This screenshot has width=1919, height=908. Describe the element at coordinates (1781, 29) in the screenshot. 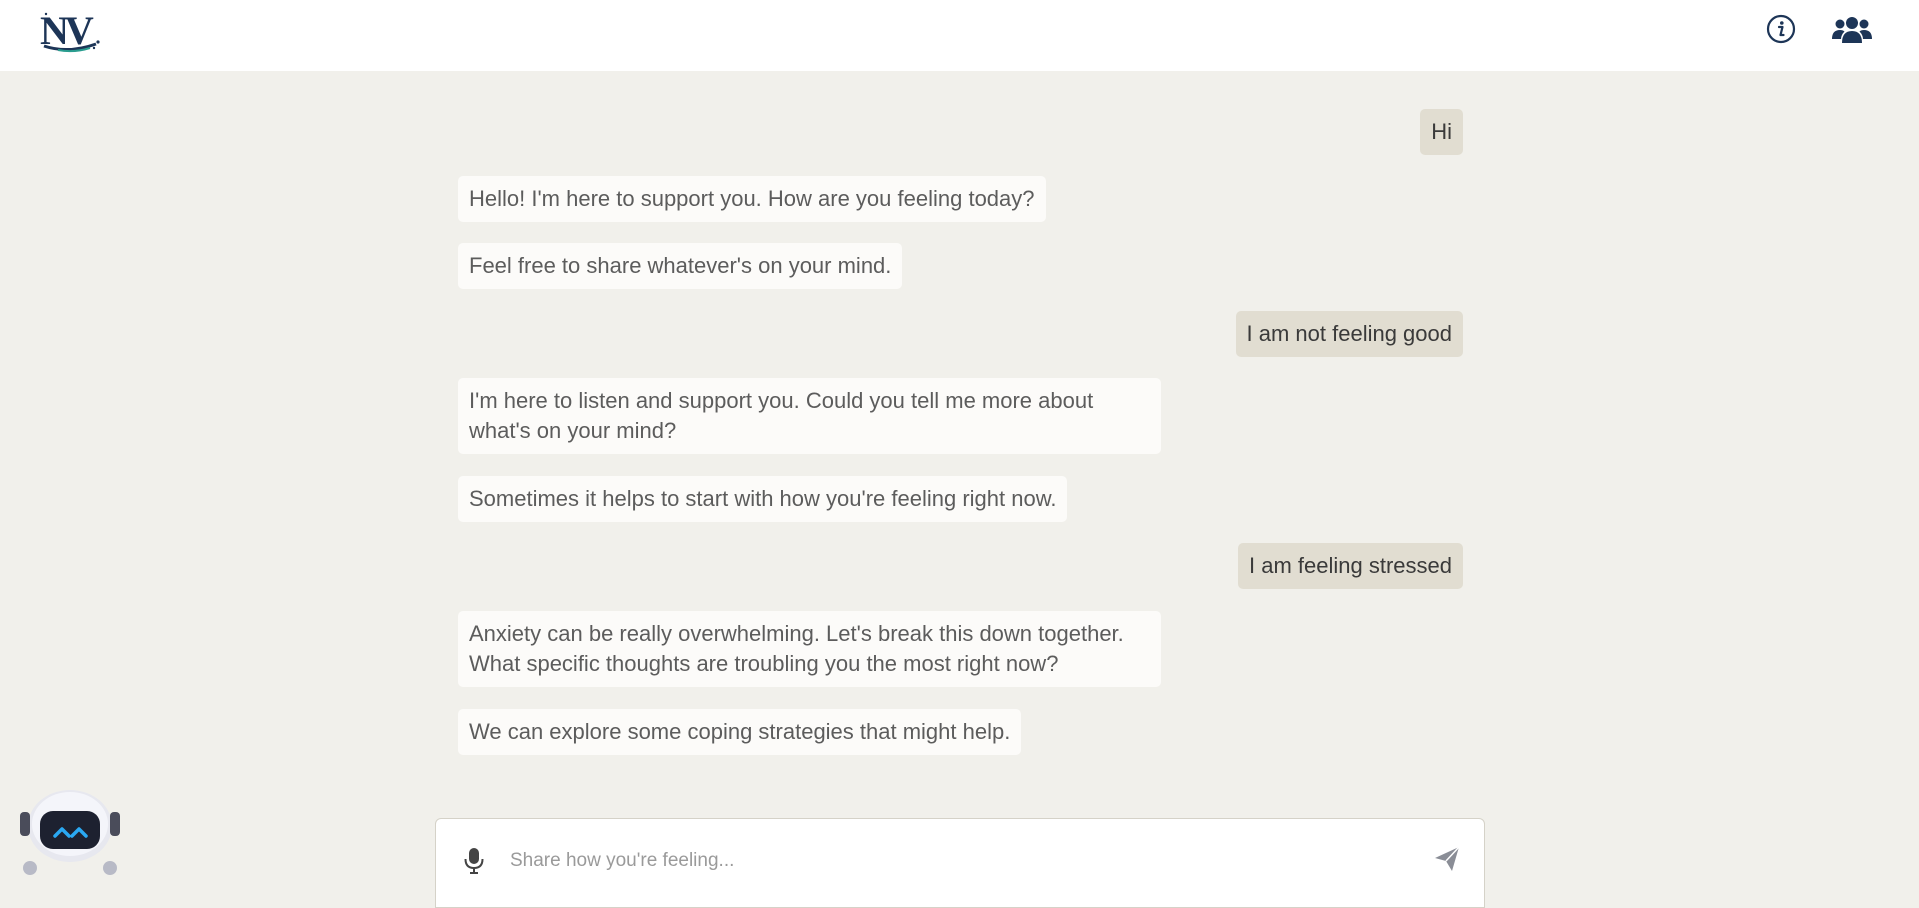

I see `info-icon` at that location.